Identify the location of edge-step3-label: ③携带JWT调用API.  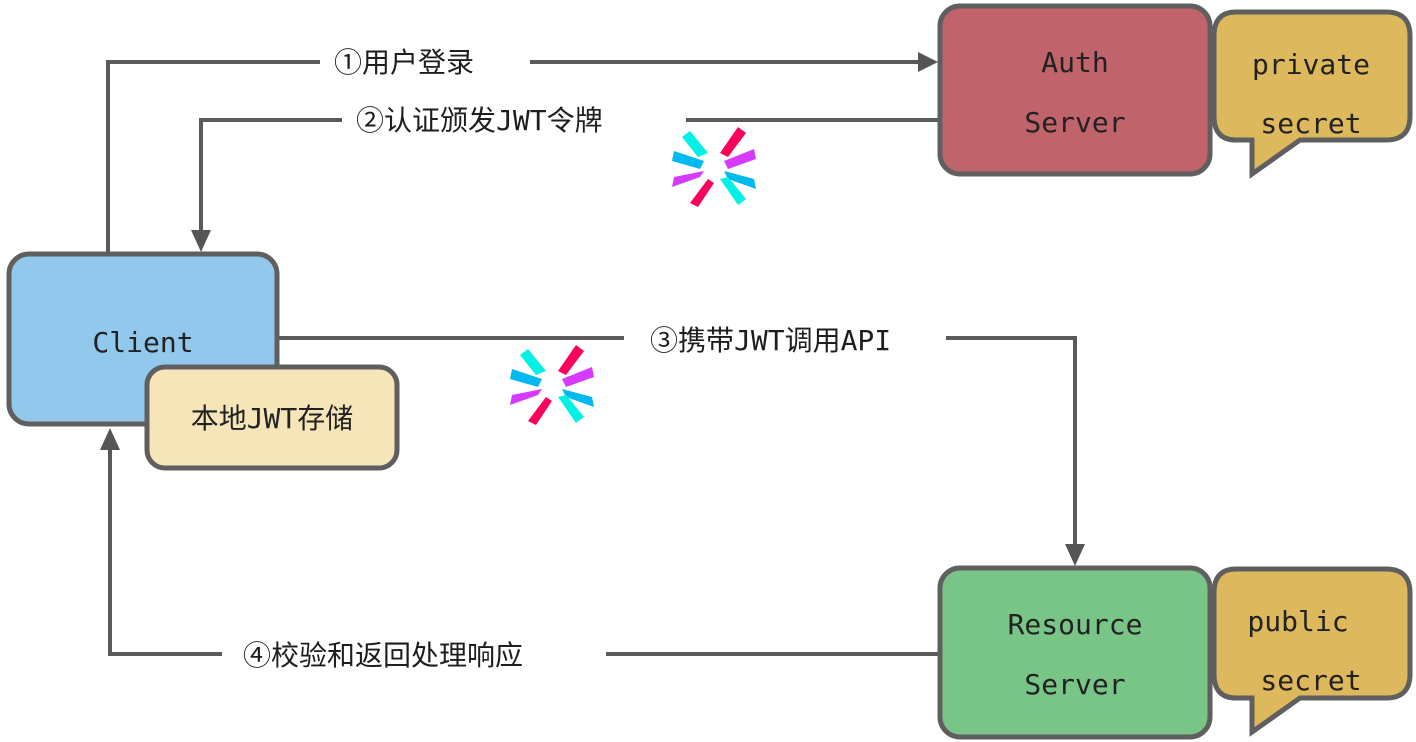
(770, 340).